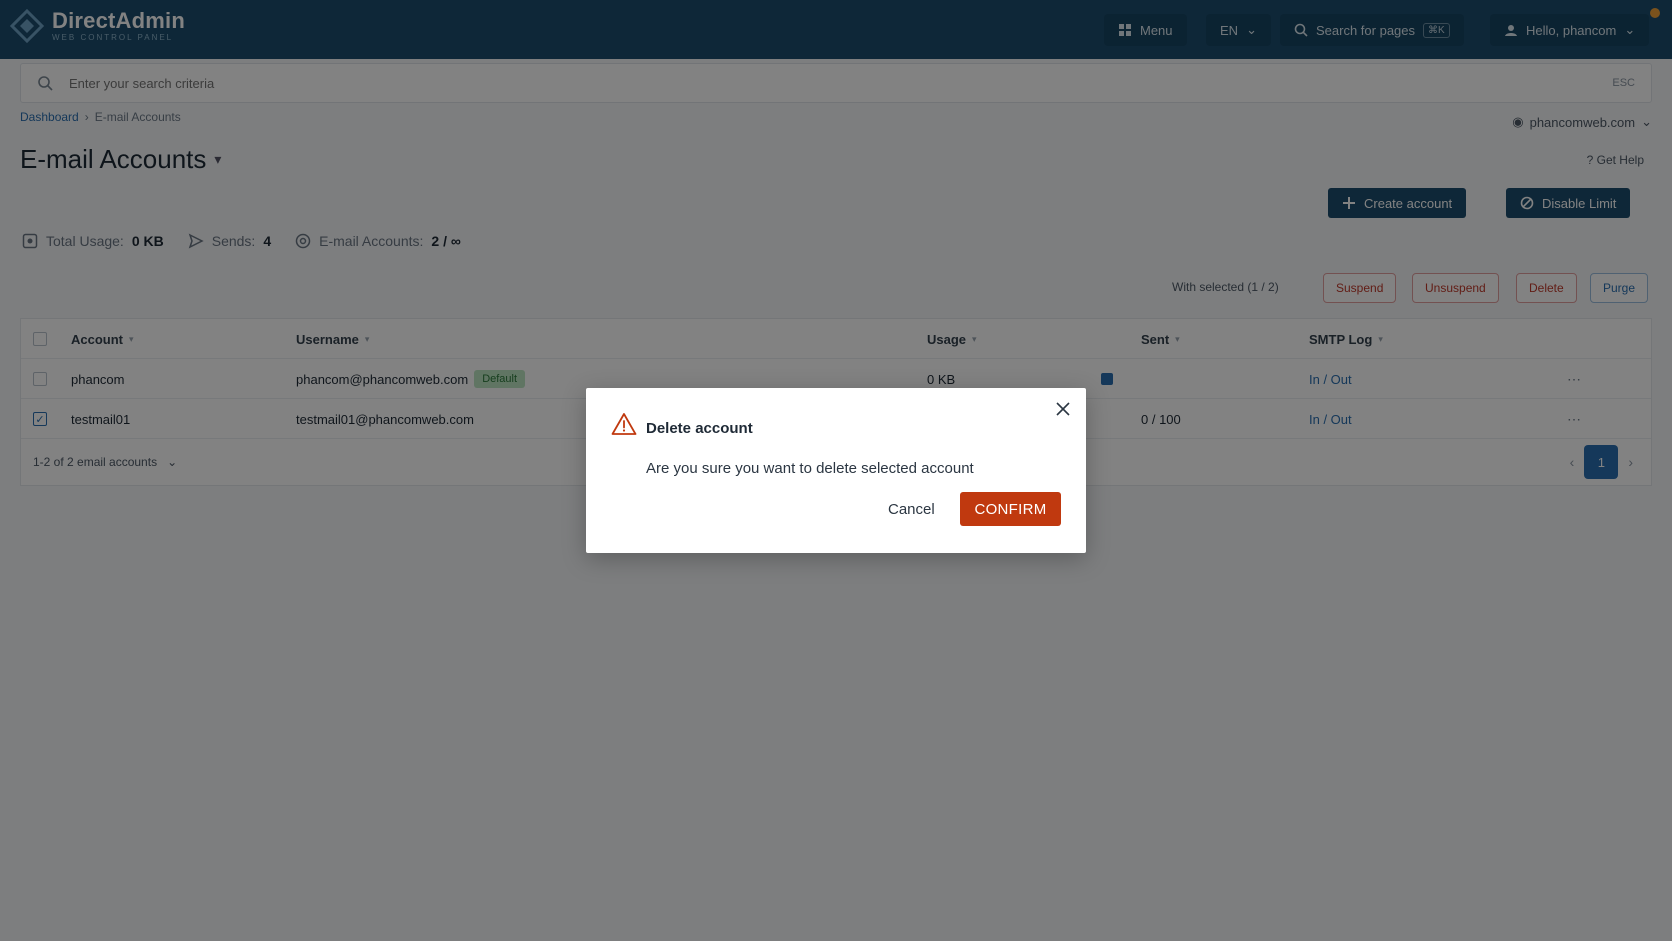  I want to click on dialog-title: Delete account, so click(699, 428).